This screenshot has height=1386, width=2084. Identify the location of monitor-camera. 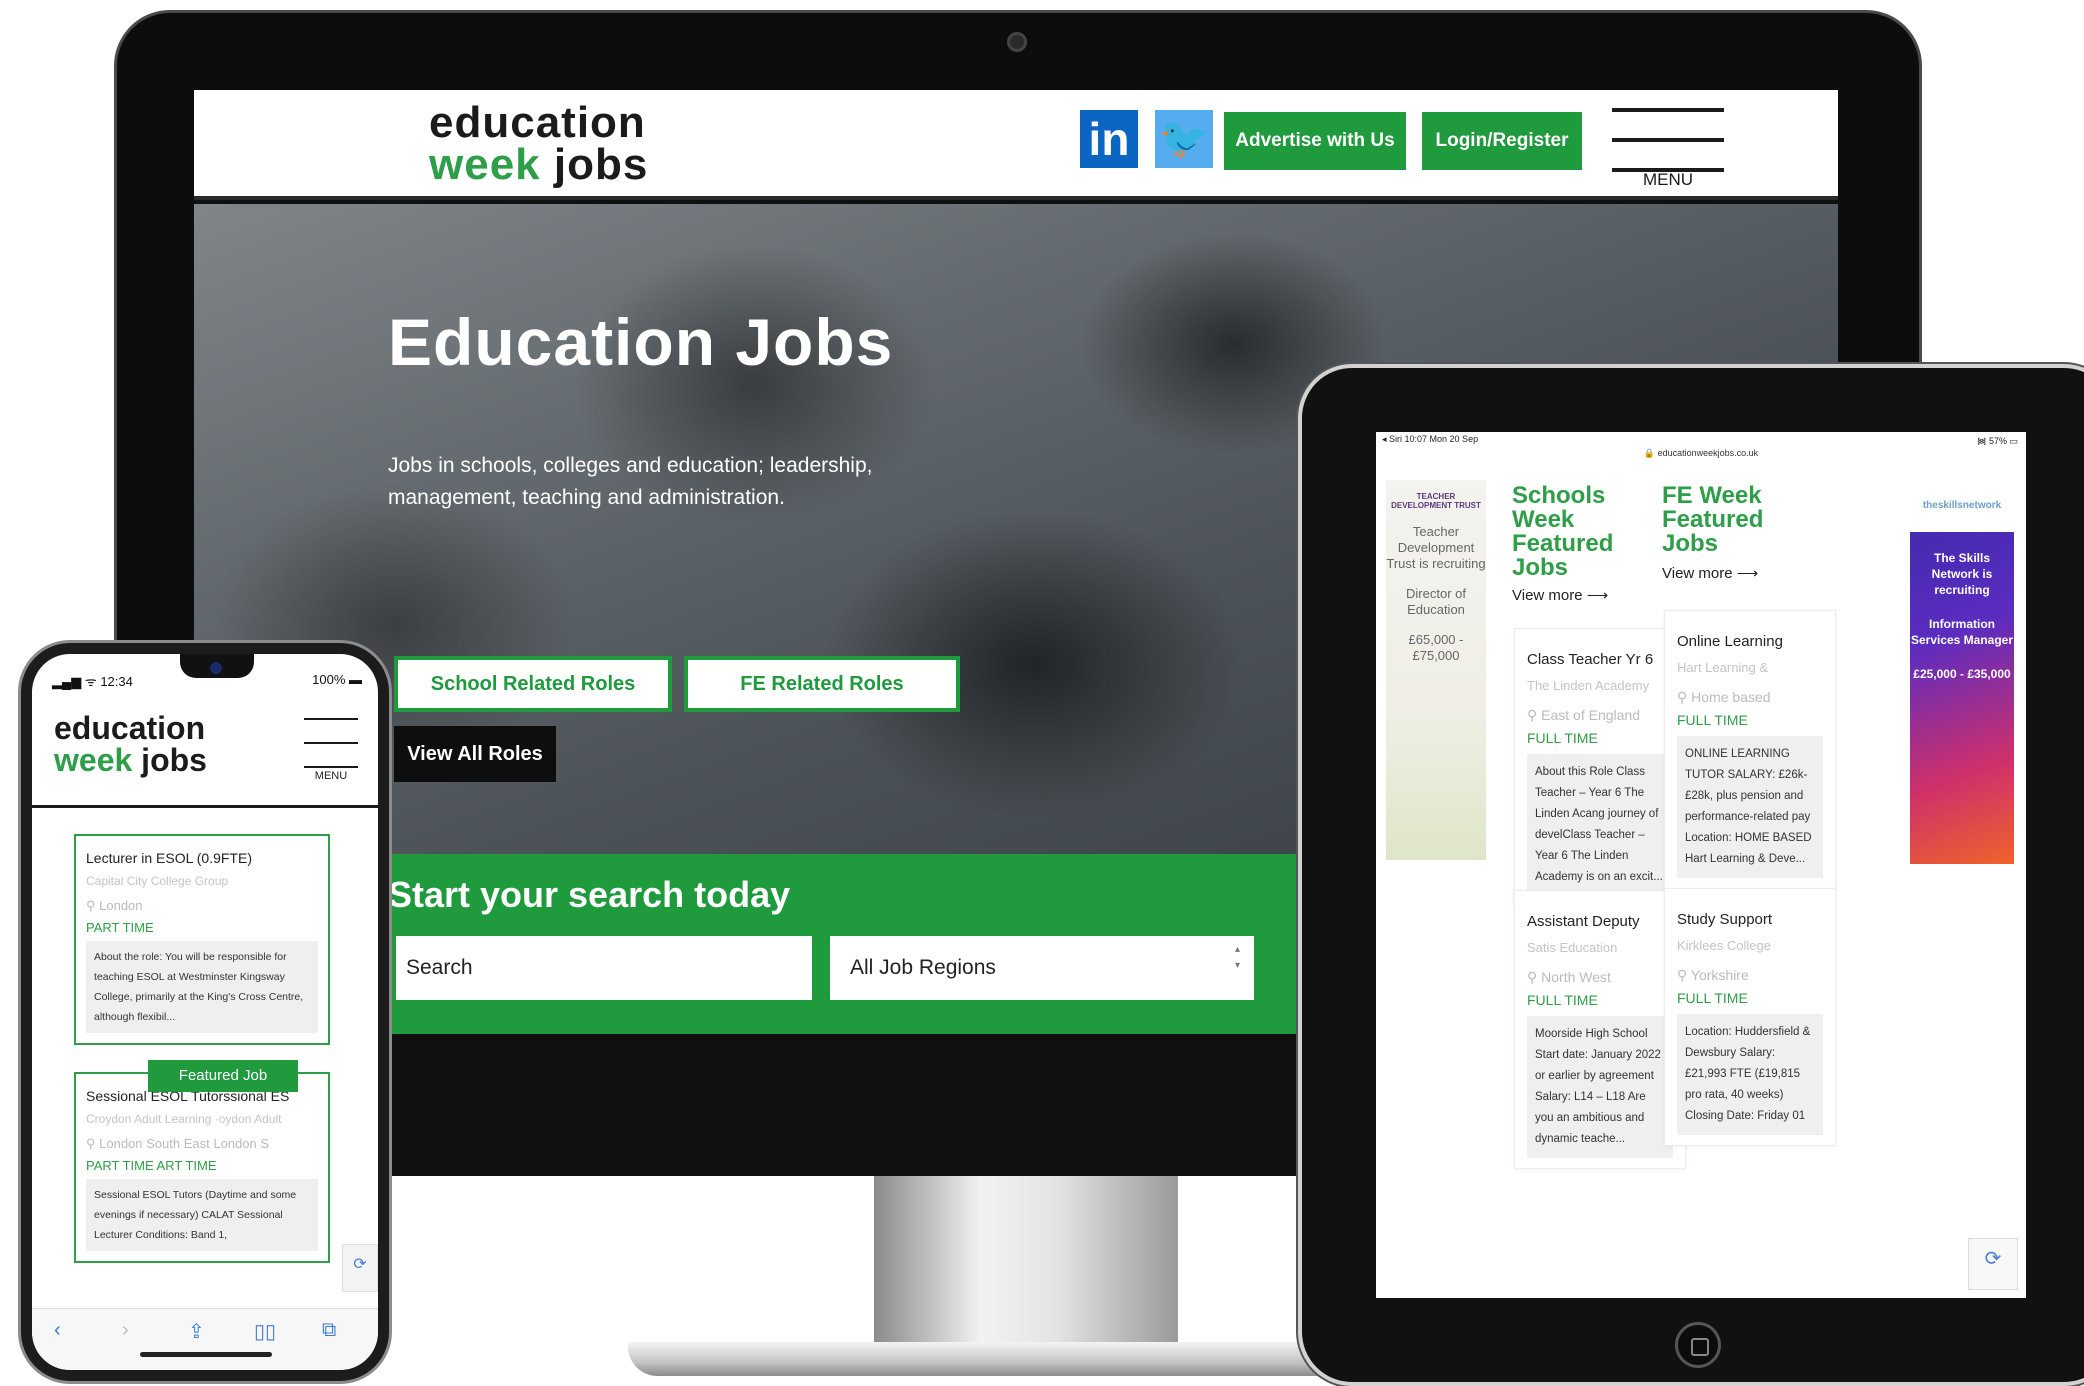
(1017, 42).